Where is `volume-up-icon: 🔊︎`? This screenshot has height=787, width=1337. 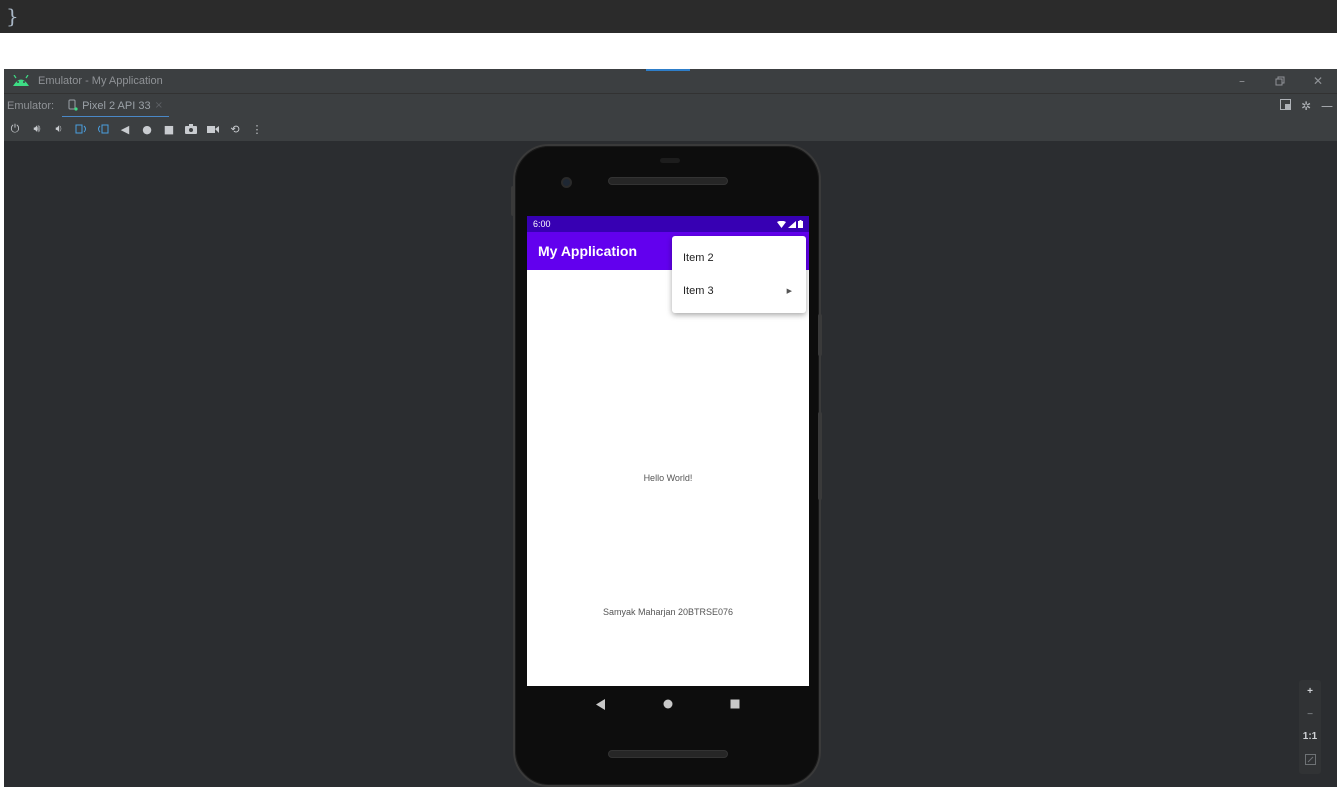 volume-up-icon: 🔊︎ is located at coordinates (37, 129).